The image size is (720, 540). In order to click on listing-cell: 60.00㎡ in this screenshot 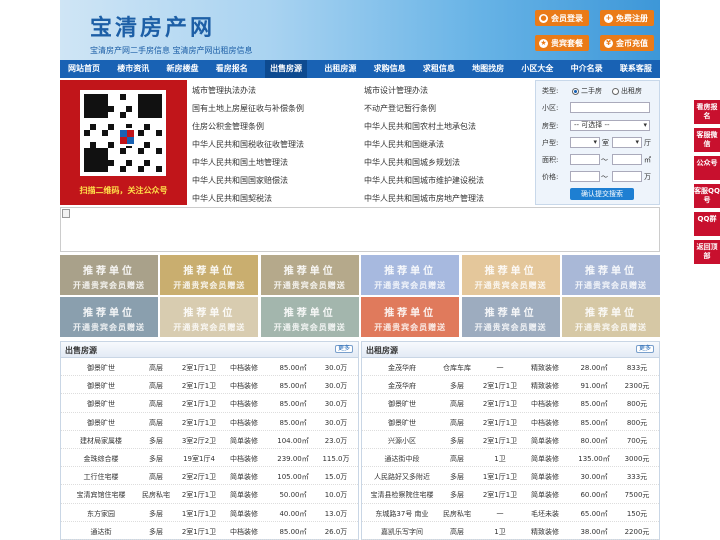, I will do `click(594, 495)`.